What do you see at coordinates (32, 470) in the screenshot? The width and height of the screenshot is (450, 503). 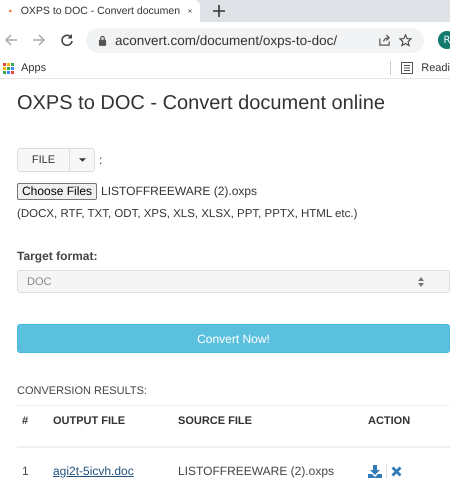 I see `table-cell: 1` at bounding box center [32, 470].